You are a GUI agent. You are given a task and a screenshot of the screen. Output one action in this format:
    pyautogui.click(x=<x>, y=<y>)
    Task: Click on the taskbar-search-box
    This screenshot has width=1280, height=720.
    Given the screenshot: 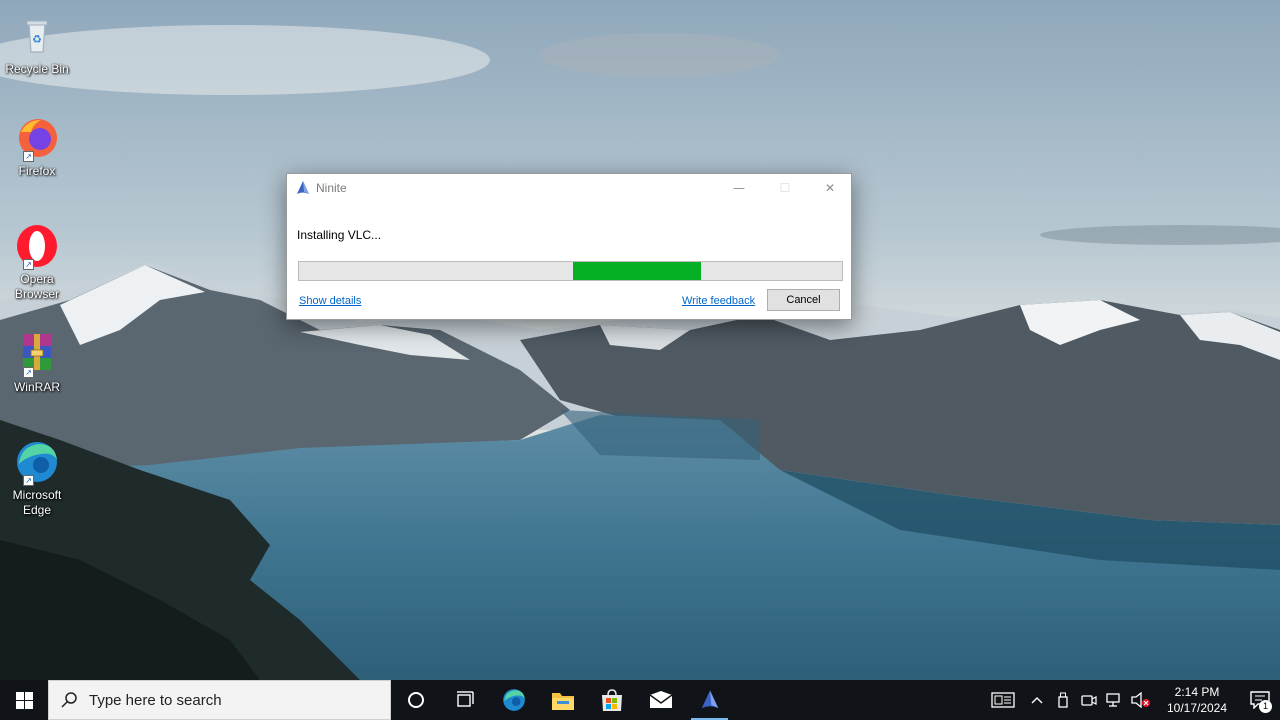 What is the action you would take?
    pyautogui.click(x=219, y=700)
    